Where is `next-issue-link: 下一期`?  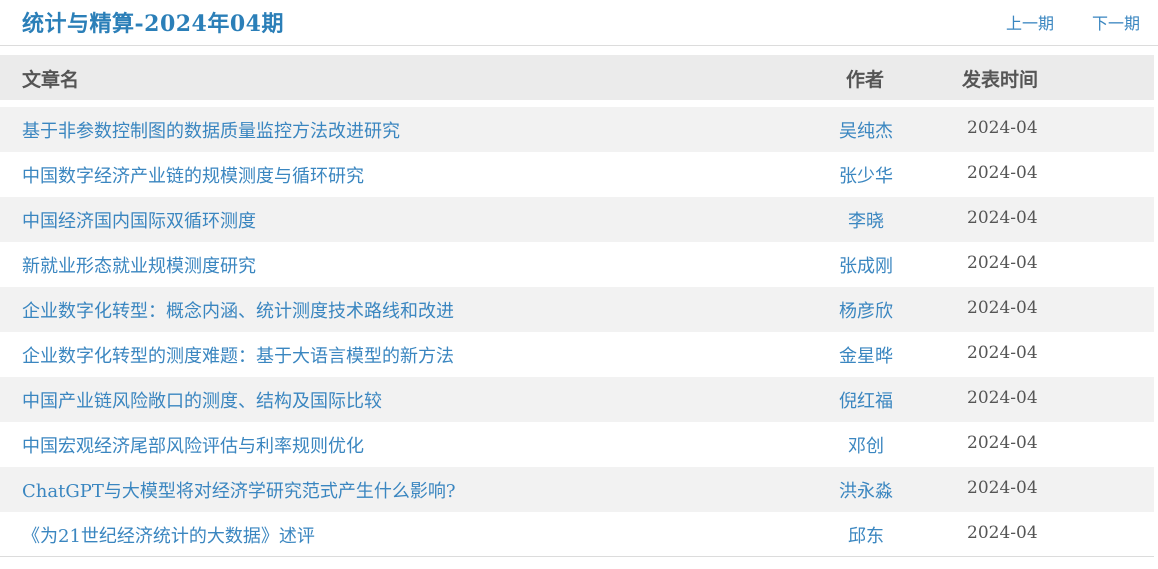
next-issue-link: 下一期 is located at coordinates (1116, 22).